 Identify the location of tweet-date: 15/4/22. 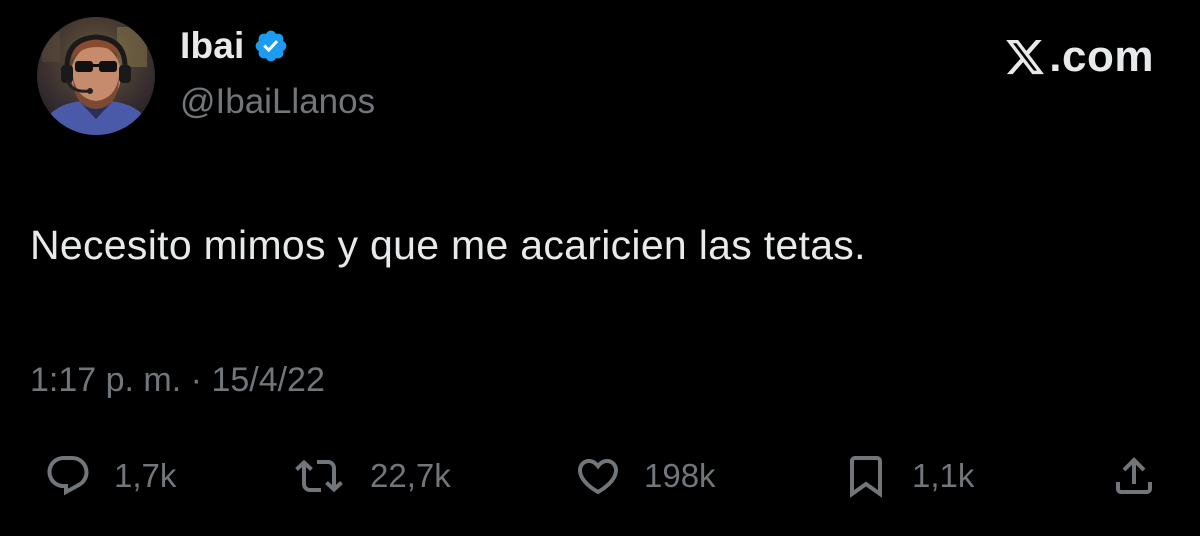
(267, 380).